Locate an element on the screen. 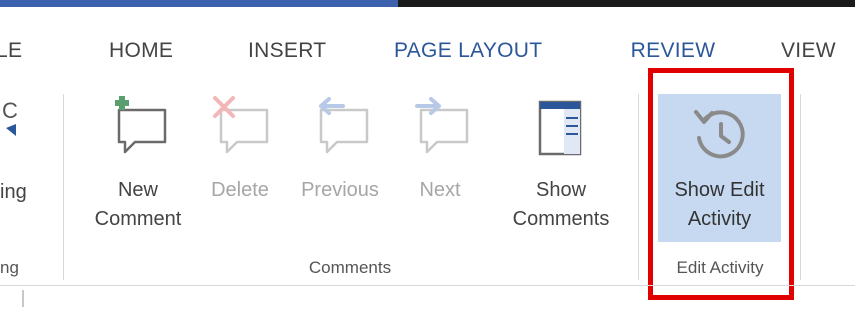 The image size is (855, 309). delete-comment-button: Delete is located at coordinates (240, 171).